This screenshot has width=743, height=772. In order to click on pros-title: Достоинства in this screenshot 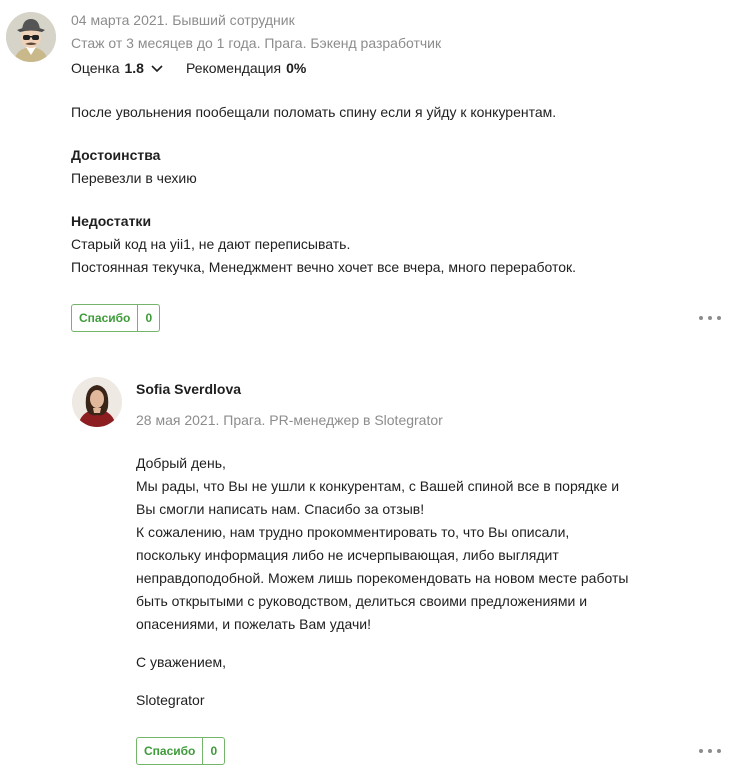, I will do `click(116, 155)`.